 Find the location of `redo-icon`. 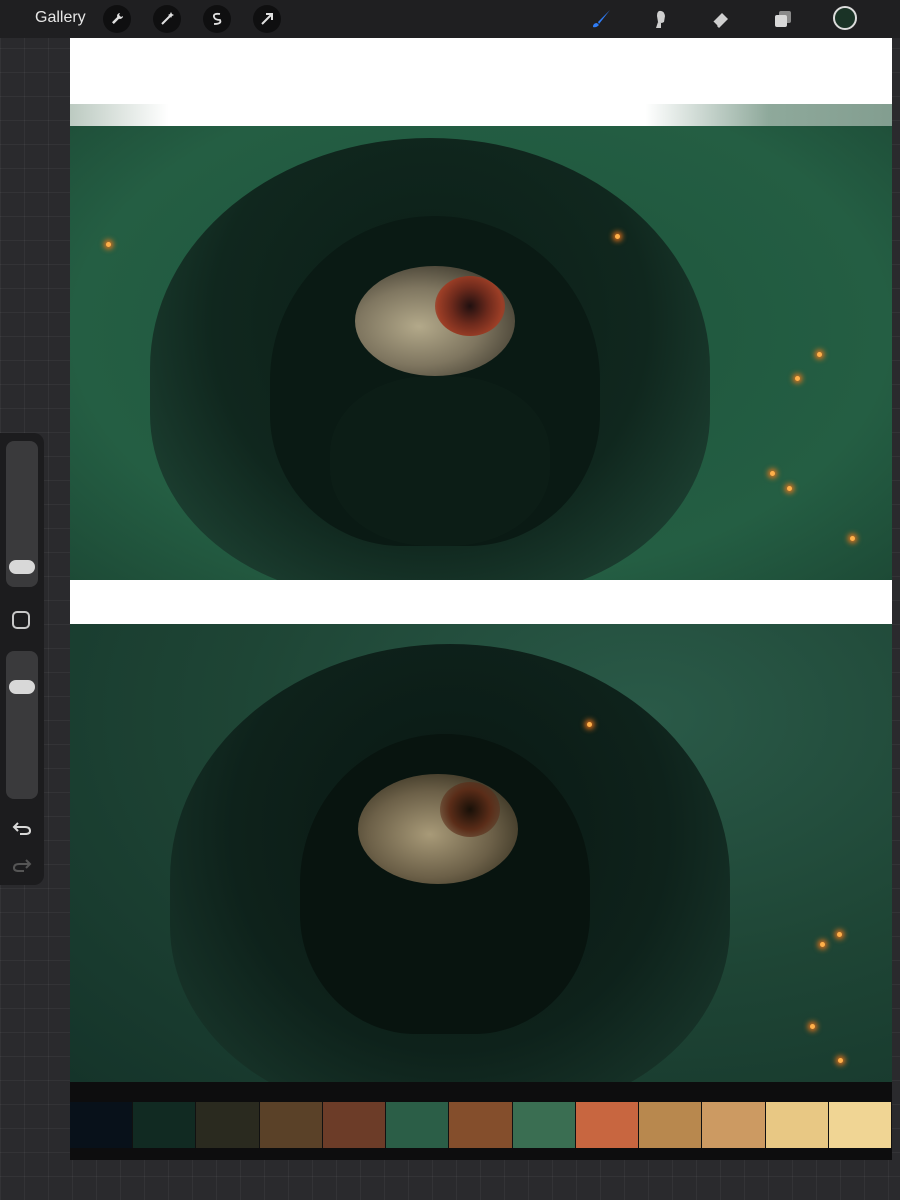

redo-icon is located at coordinates (22, 865).